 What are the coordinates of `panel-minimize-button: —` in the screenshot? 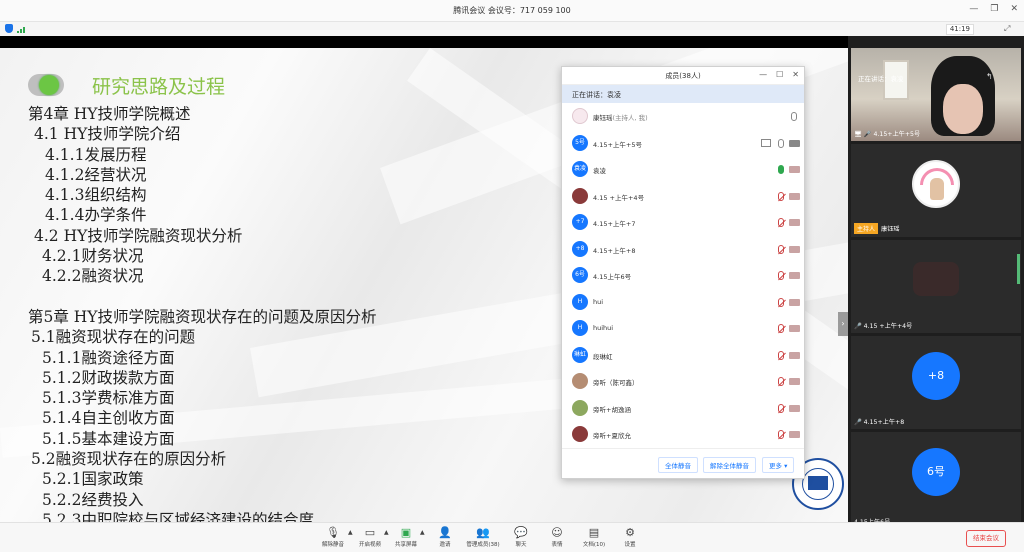 It's located at (763, 74).